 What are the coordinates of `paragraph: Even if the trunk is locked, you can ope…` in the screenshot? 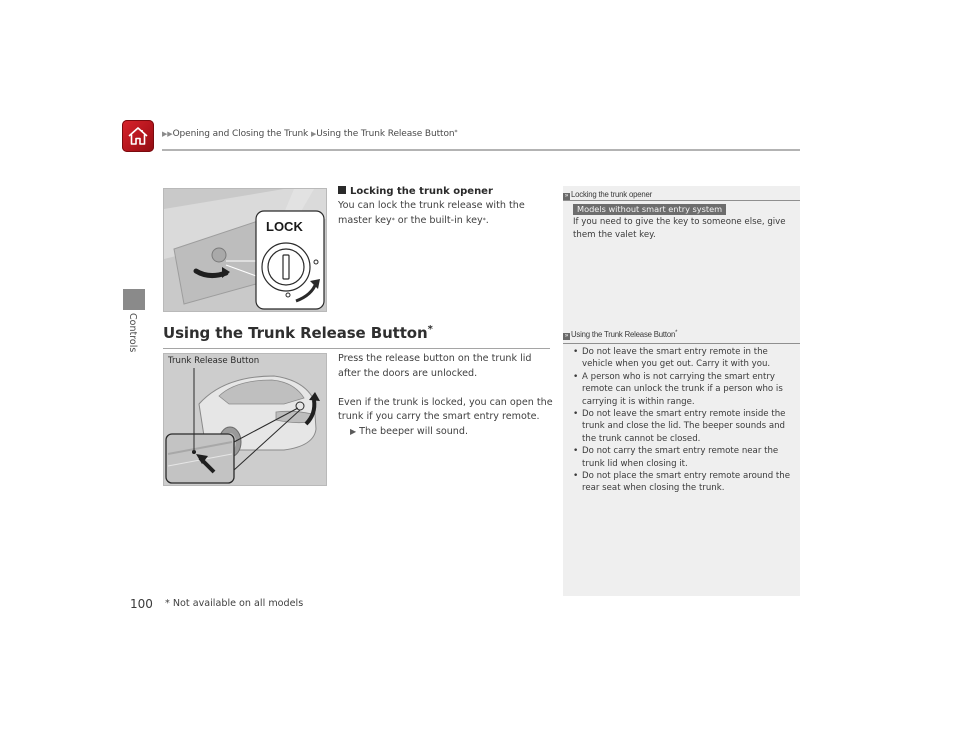 It's located at (445, 409).